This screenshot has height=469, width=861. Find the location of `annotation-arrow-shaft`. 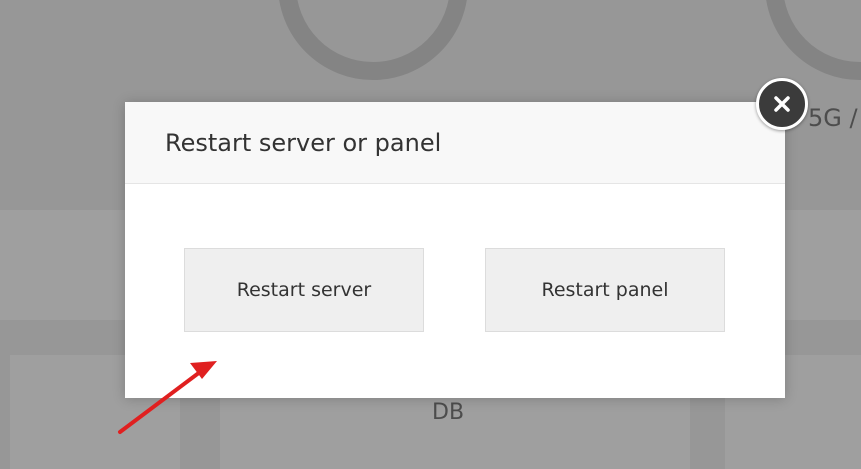

annotation-arrow-shaft is located at coordinates (160, 402).